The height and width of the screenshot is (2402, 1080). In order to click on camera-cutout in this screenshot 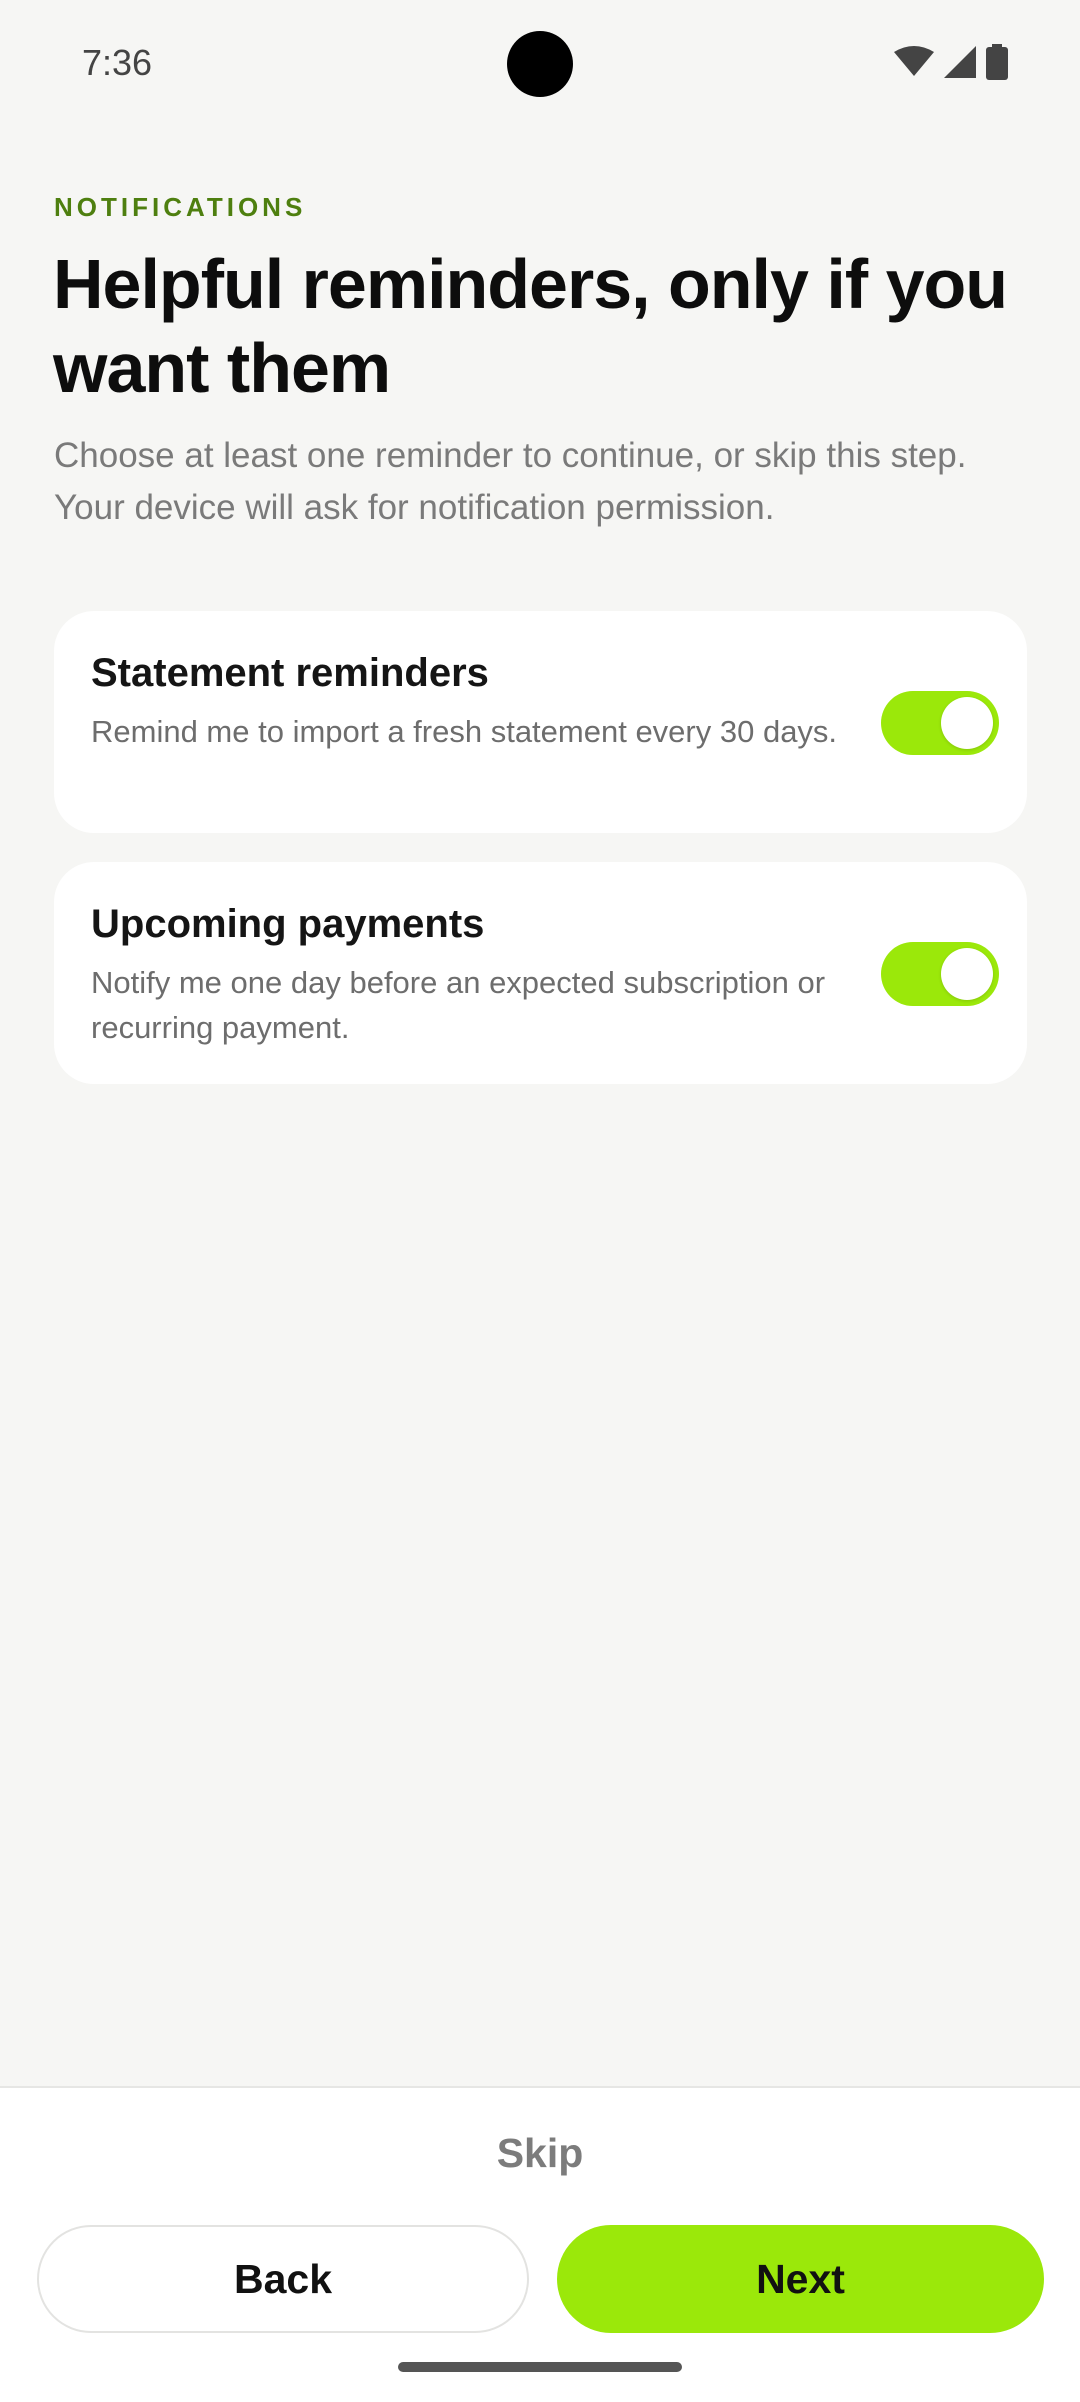, I will do `click(540, 64)`.